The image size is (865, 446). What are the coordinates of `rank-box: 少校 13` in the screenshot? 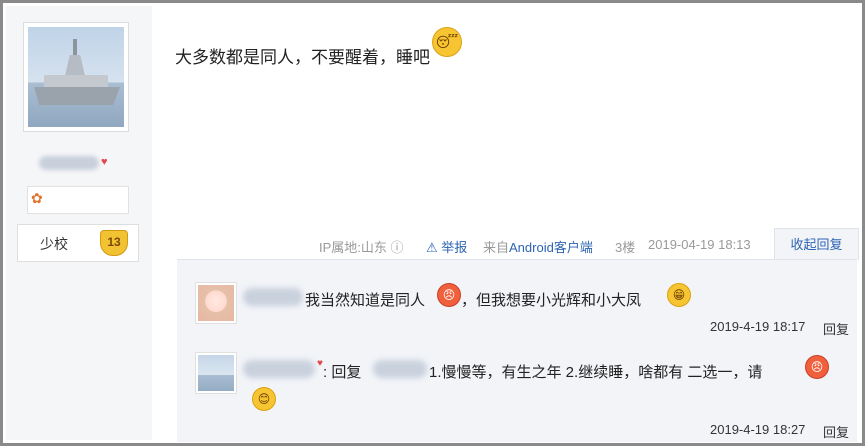 It's located at (78, 243).